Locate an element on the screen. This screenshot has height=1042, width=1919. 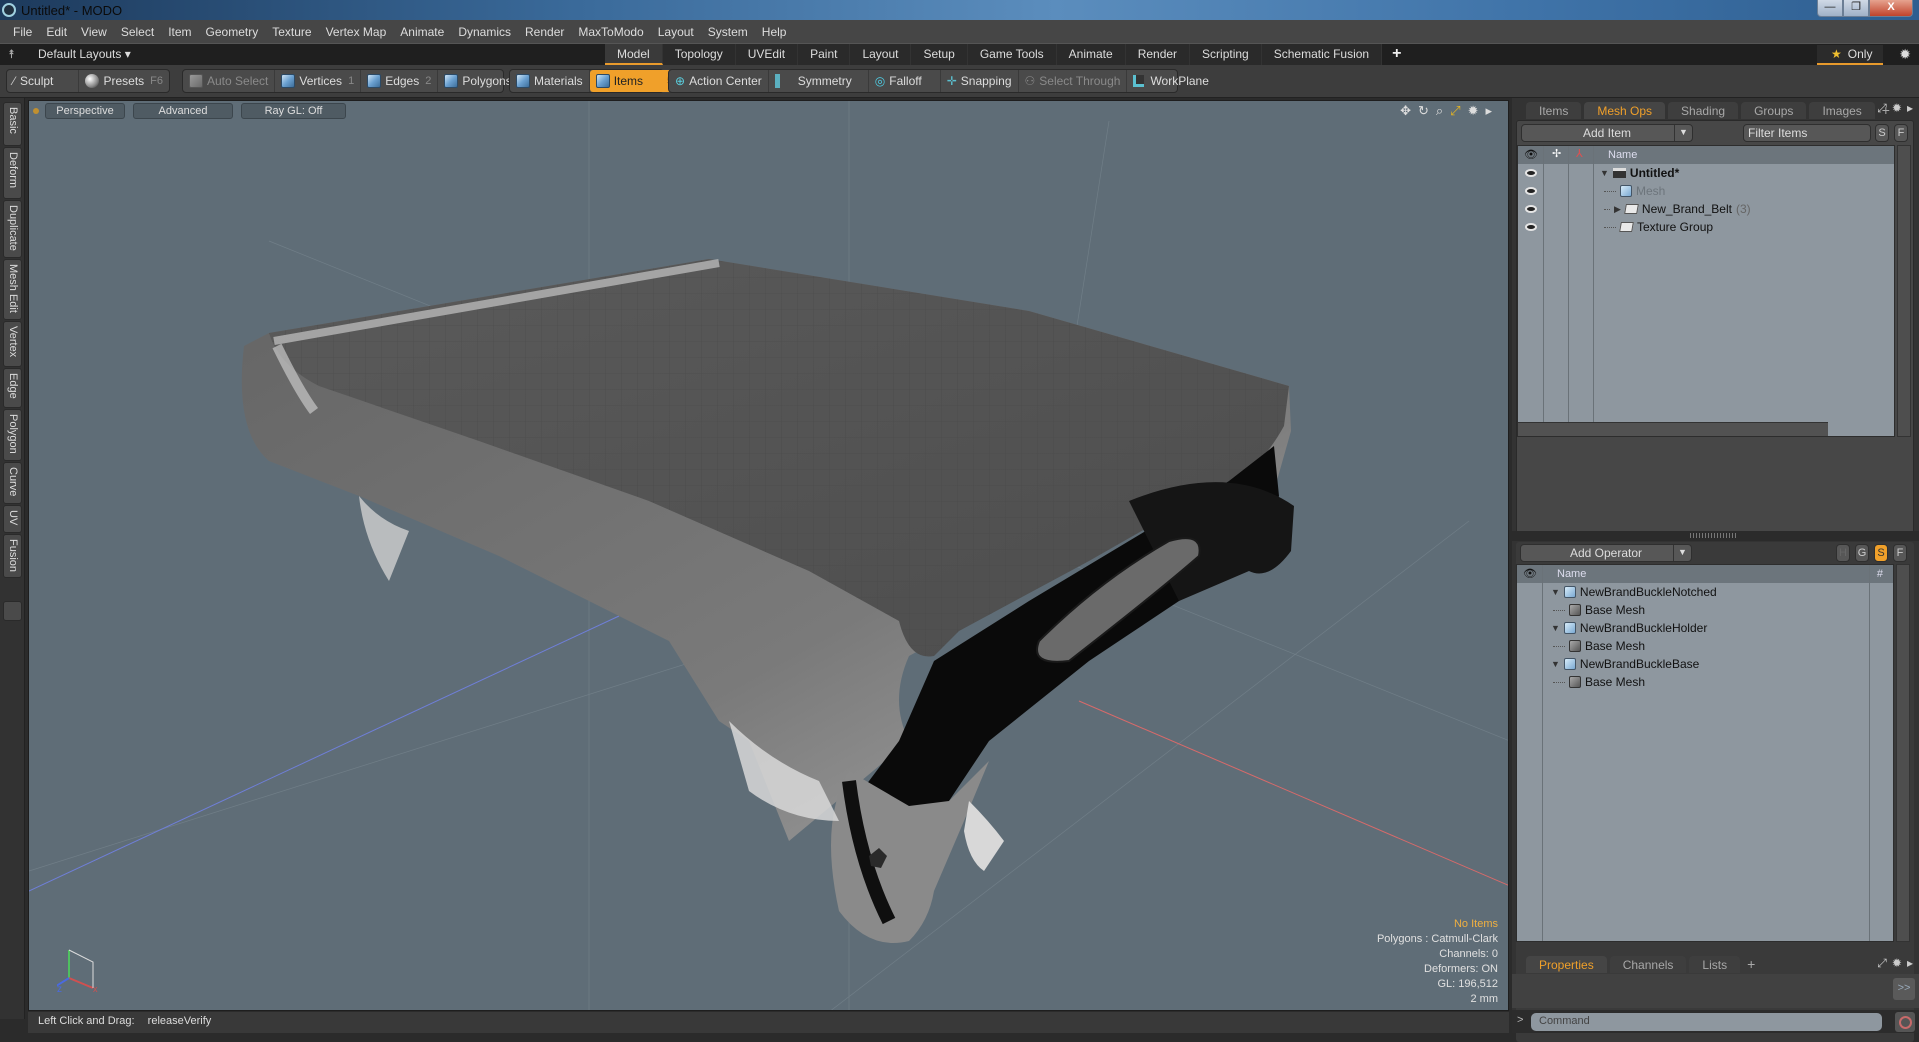
add-bottom-tab-button: + is located at coordinates (1751, 964).